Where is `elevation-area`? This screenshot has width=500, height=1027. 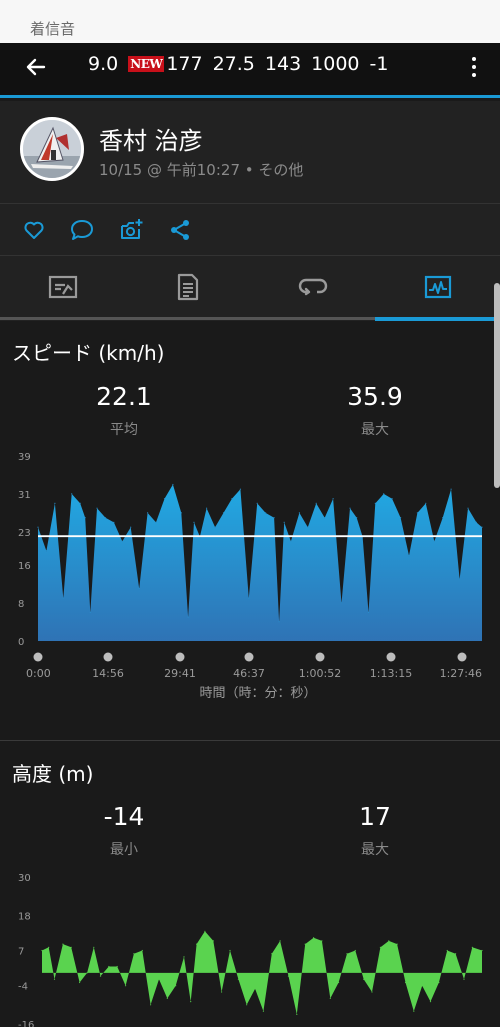 elevation-area is located at coordinates (262, 973).